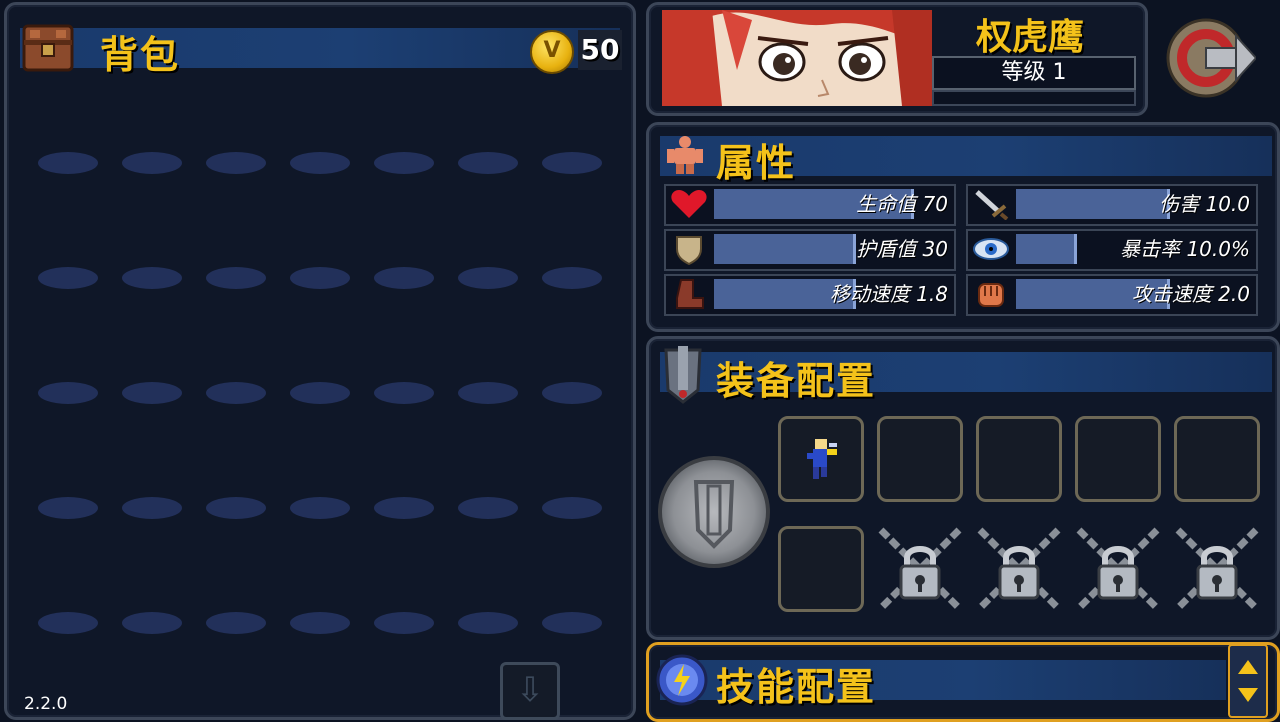 This screenshot has width=1280, height=722. I want to click on exit-arrow-icon, so click(1212, 58).